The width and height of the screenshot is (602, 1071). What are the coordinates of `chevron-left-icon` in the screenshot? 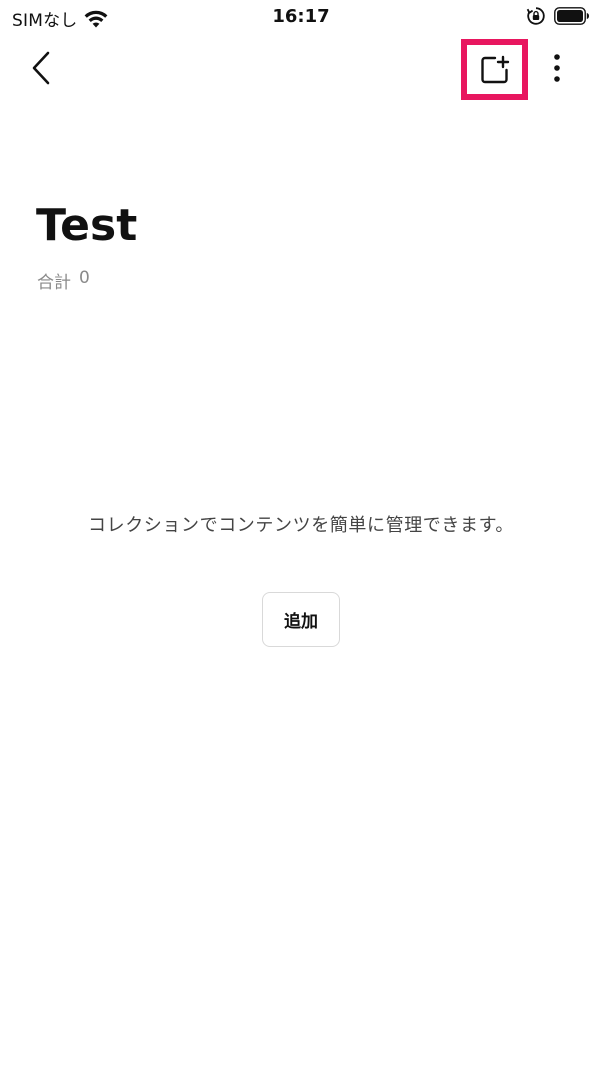 It's located at (41, 68).